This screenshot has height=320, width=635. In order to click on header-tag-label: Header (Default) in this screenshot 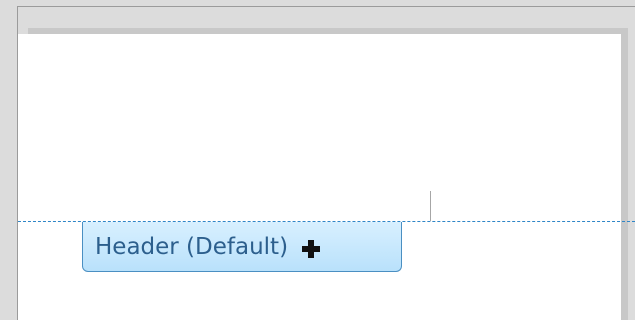, I will do `click(192, 246)`.